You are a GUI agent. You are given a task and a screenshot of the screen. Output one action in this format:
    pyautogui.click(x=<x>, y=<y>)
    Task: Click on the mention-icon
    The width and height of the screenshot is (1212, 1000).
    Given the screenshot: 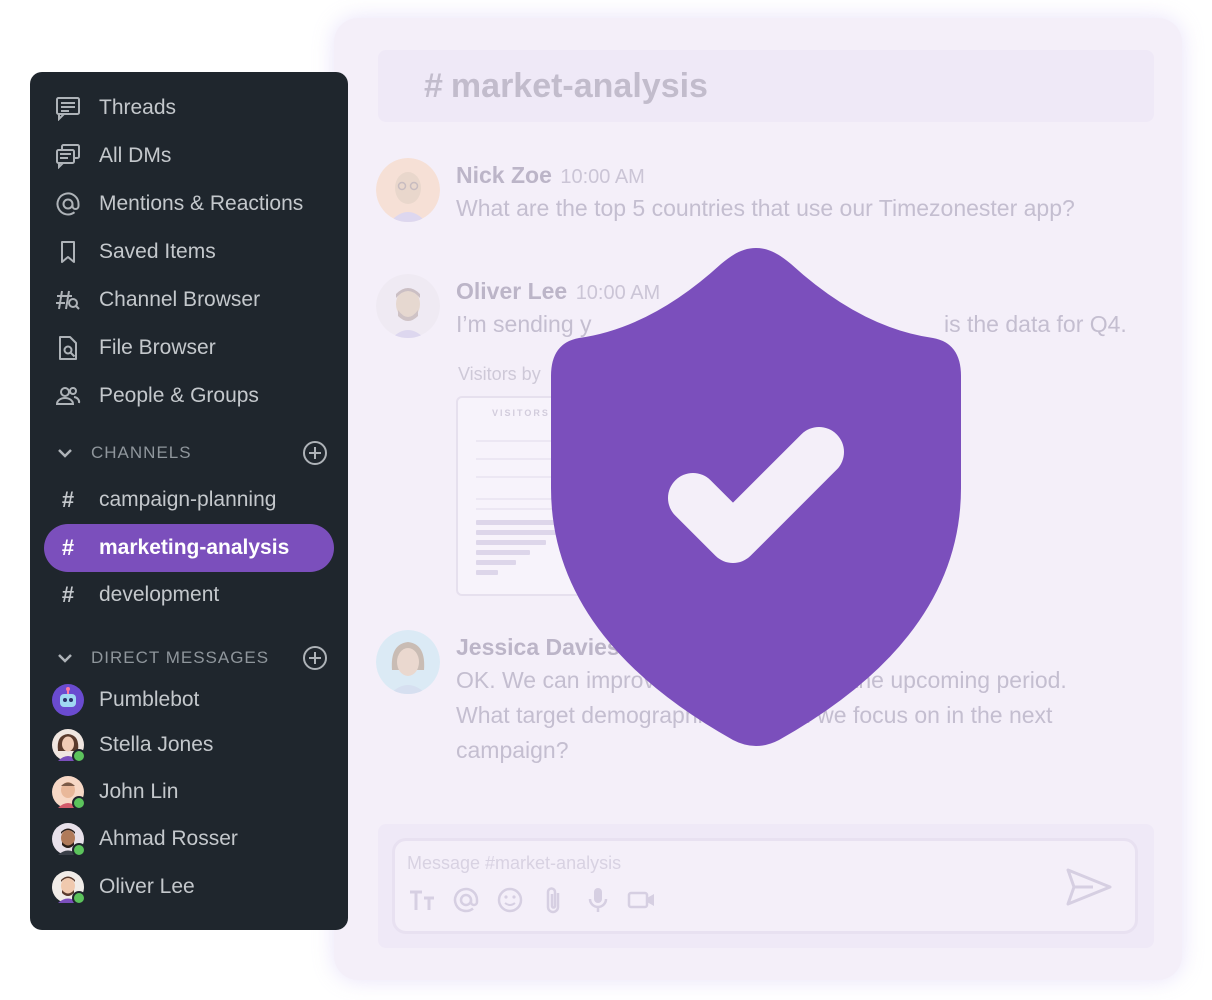 What is the action you would take?
    pyautogui.click(x=466, y=900)
    